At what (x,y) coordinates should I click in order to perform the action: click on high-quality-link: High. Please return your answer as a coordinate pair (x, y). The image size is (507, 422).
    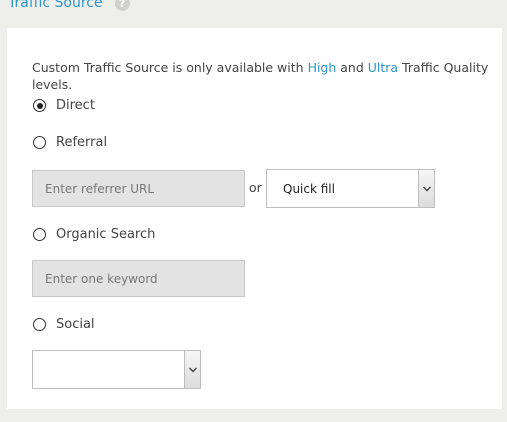
    Looking at the image, I should click on (322, 67).